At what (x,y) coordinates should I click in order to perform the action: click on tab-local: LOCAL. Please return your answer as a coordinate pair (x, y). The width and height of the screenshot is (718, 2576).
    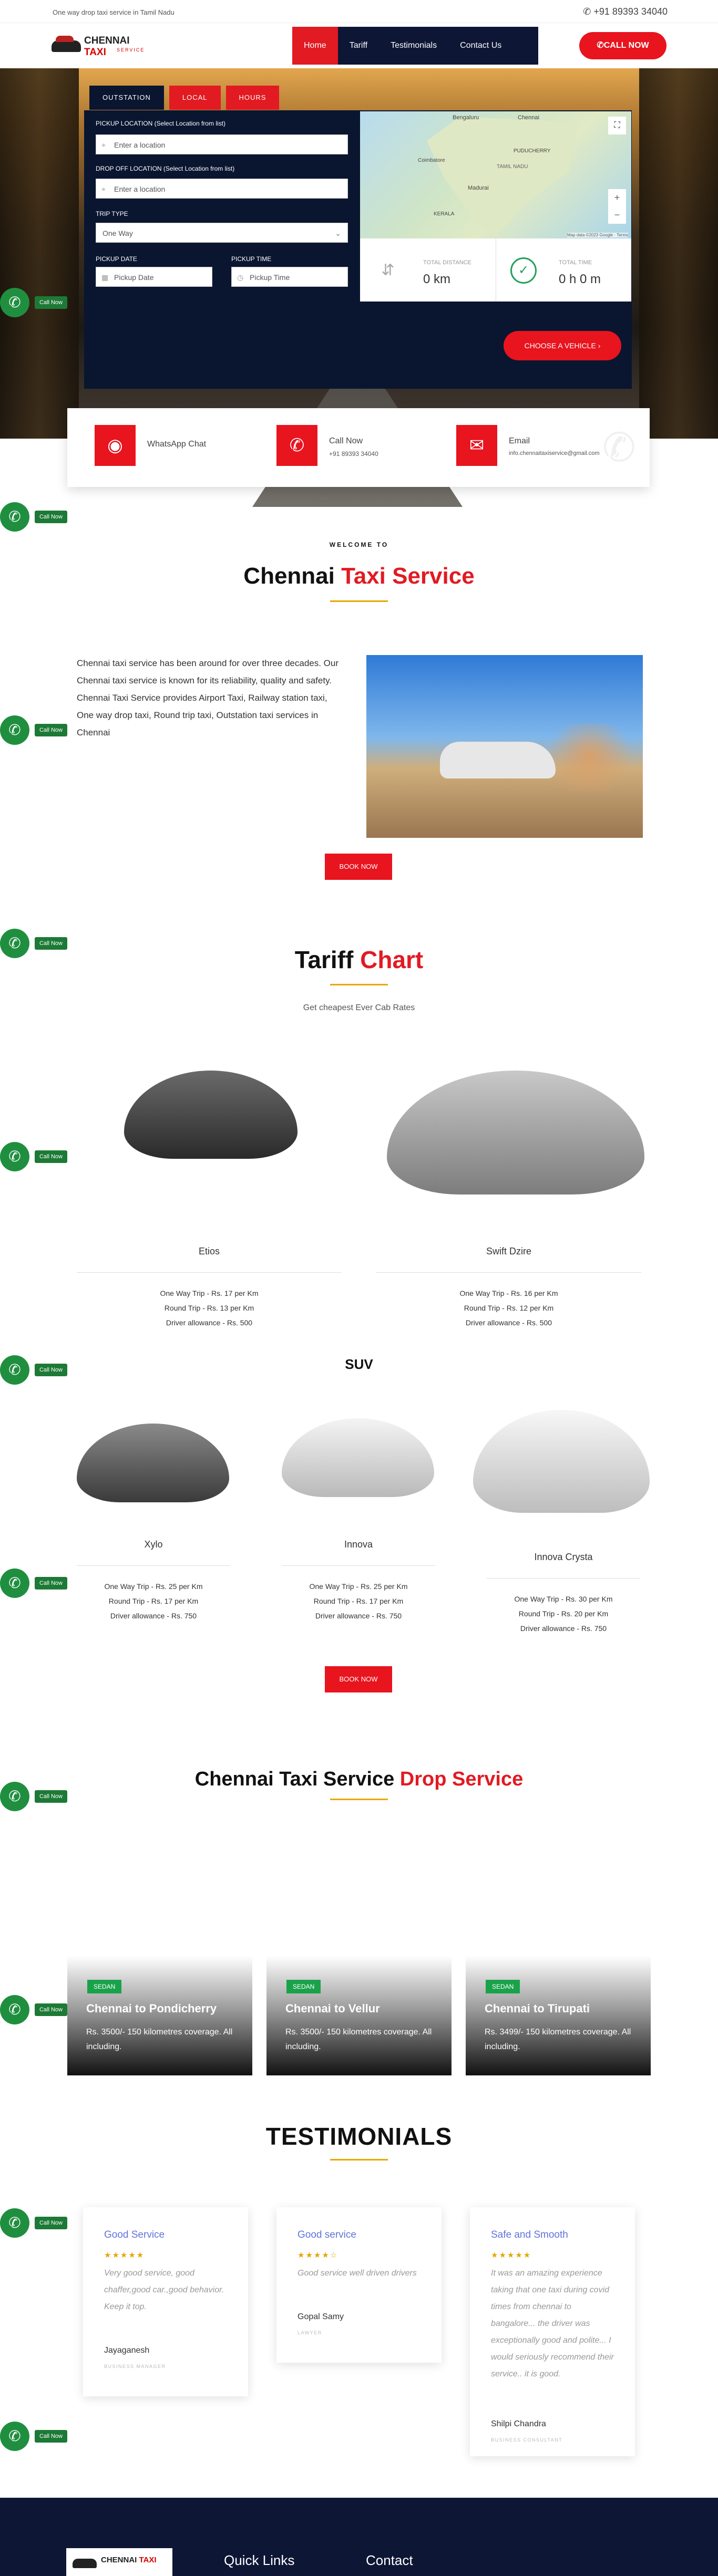
    Looking at the image, I should click on (195, 98).